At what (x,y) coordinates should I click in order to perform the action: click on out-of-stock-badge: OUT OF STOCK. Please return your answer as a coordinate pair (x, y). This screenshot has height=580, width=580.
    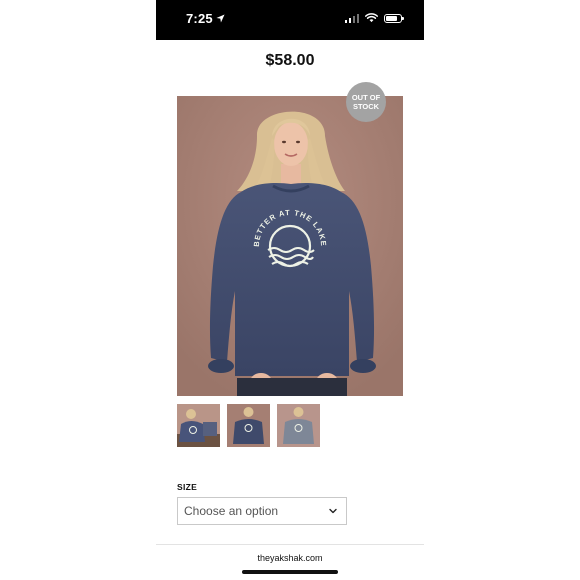
    Looking at the image, I should click on (366, 102).